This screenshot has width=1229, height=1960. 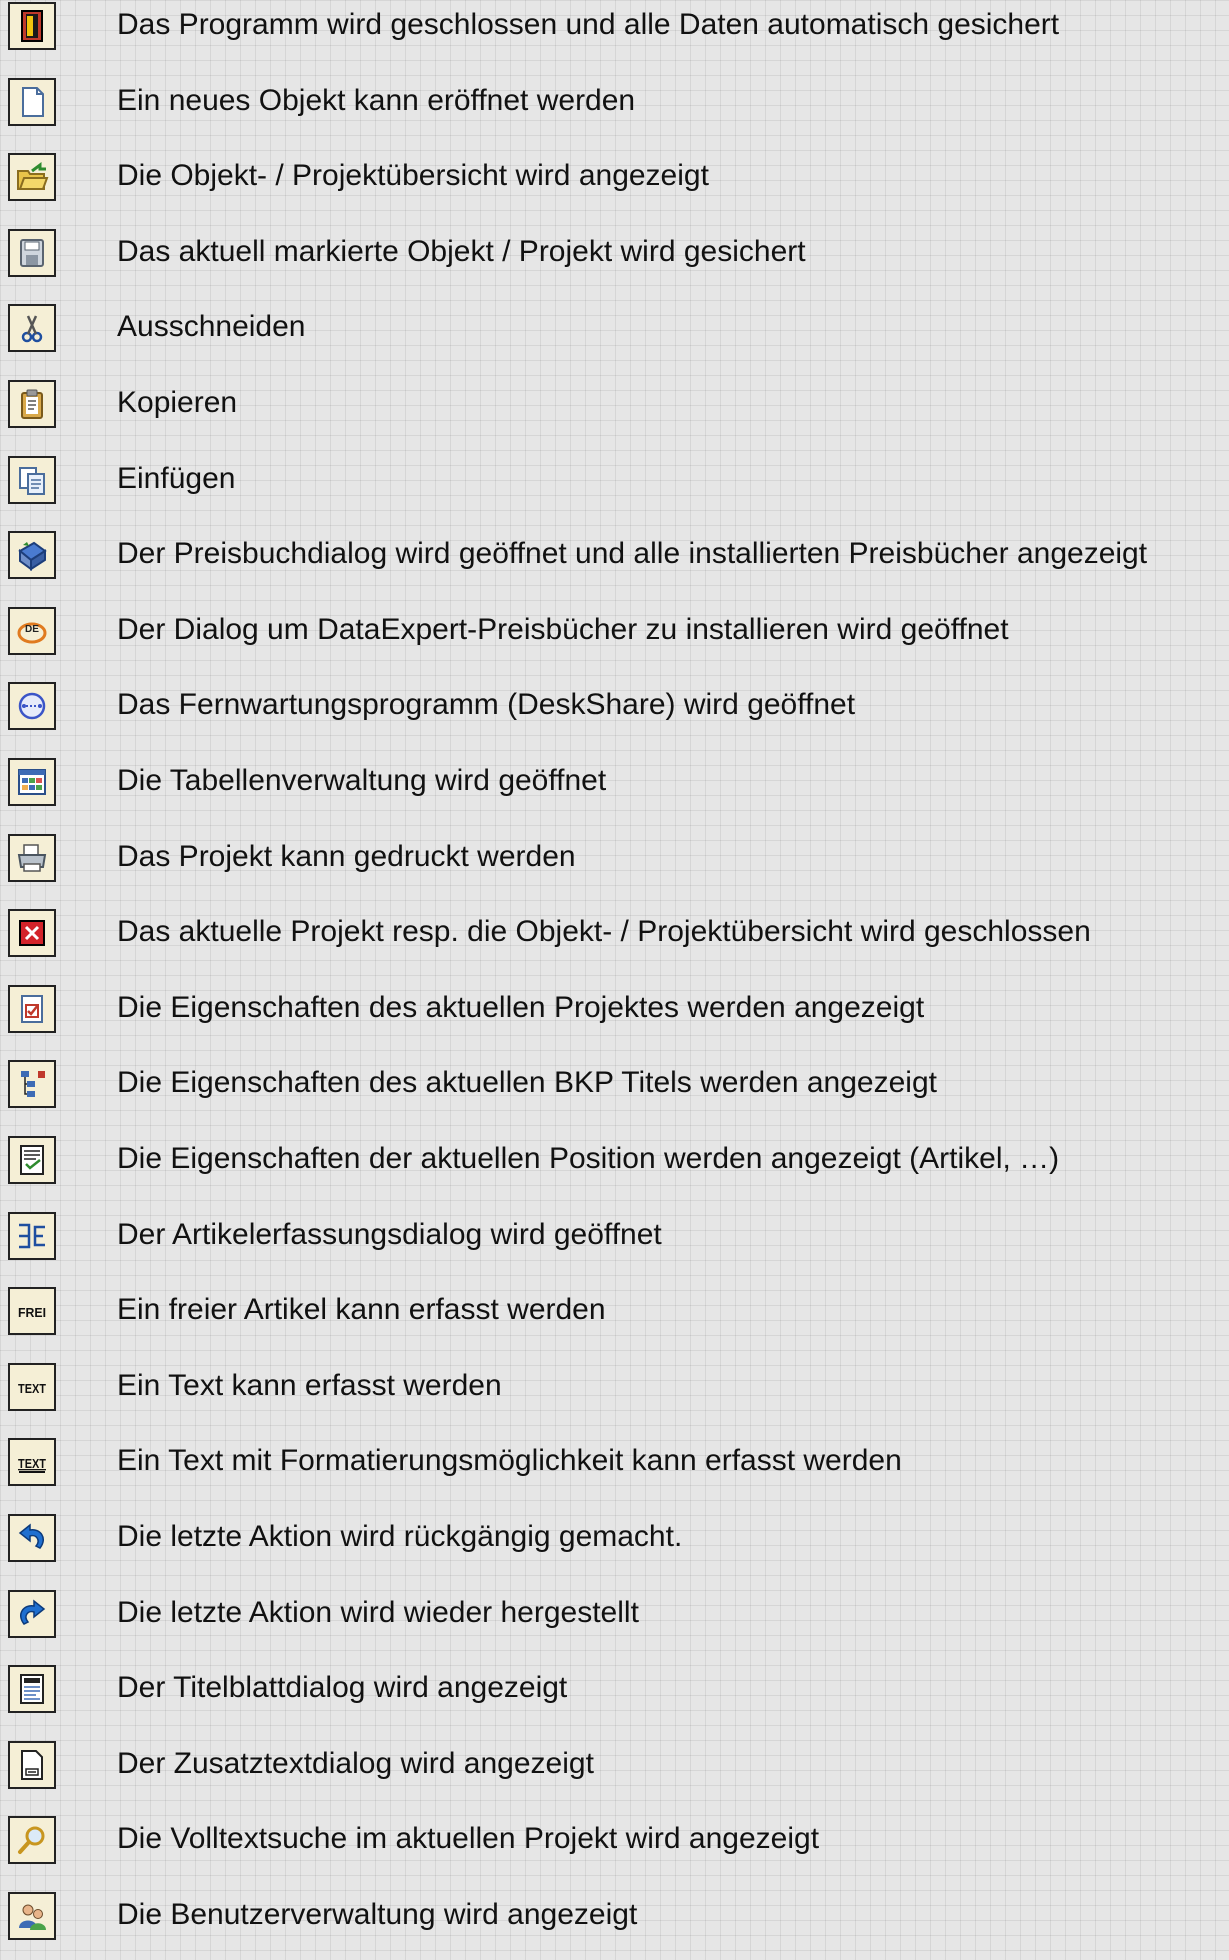 I want to click on list-item: Der Zusatztextdialog wird angezeigt, so click(x=614, y=1771).